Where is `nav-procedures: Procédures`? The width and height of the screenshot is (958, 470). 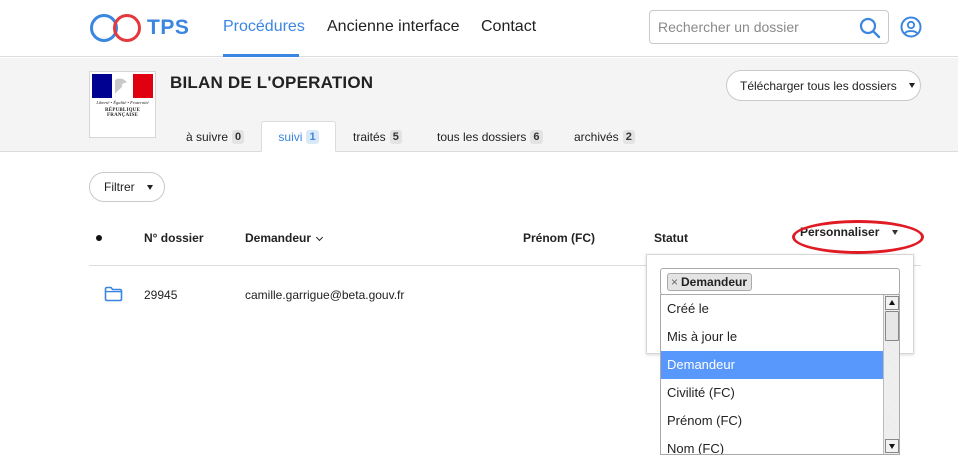
nav-procedures: Procédures is located at coordinates (264, 27).